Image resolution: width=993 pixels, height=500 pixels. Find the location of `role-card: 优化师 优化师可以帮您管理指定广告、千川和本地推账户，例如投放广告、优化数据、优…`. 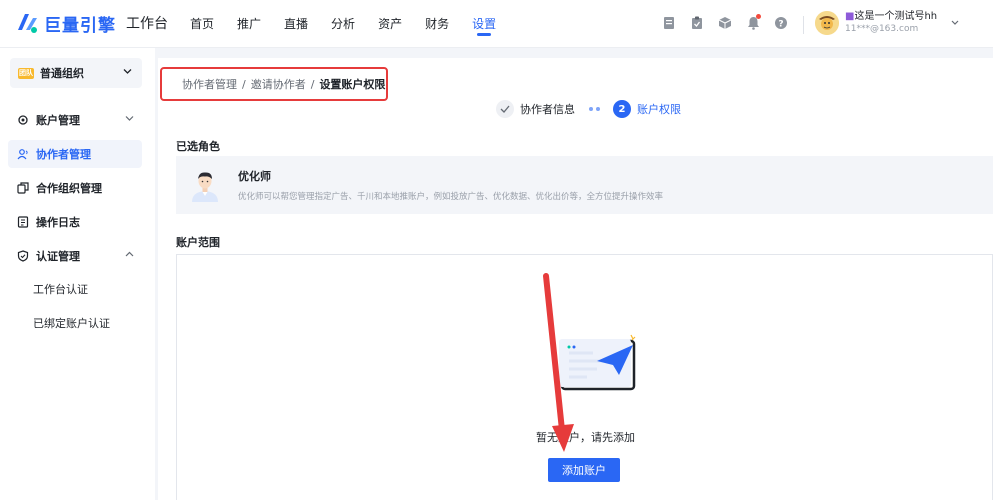

role-card: 优化师 优化师可以帮您管理指定广告、千川和本地推账户，例如投放广告、优化数据、优… is located at coordinates (584, 185).